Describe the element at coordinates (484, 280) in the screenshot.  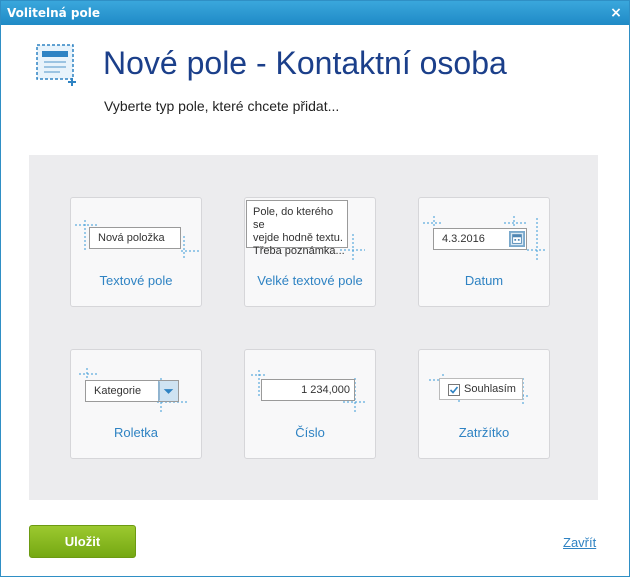
I see `field-type-label: Datum` at that location.